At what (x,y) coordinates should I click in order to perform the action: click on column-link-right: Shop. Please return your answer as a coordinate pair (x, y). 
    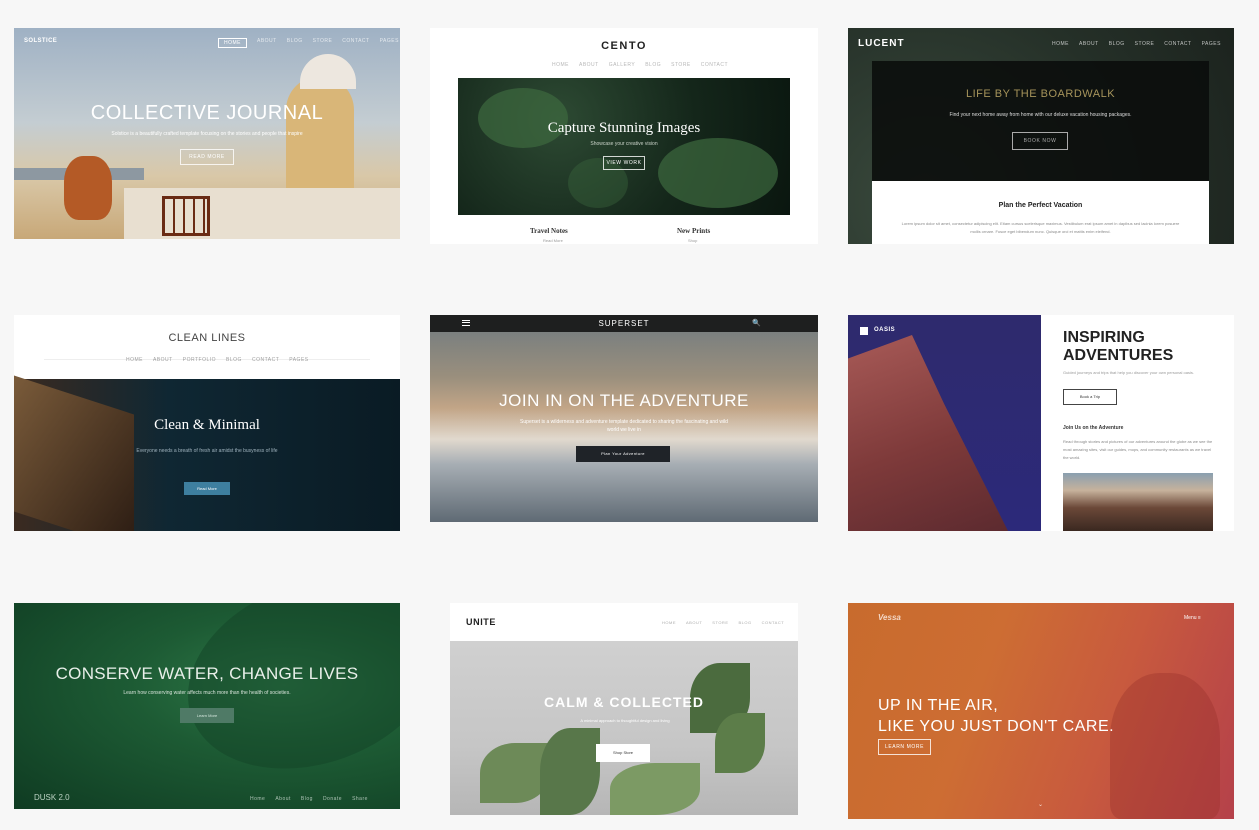
    Looking at the image, I should click on (692, 240).